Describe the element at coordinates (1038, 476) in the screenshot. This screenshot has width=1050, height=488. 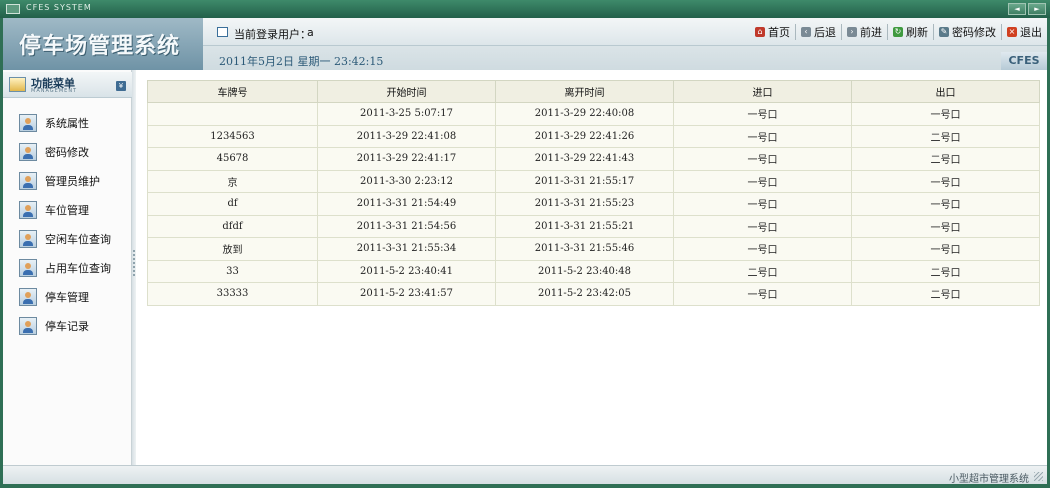
I see `resize-grip-icon` at that location.